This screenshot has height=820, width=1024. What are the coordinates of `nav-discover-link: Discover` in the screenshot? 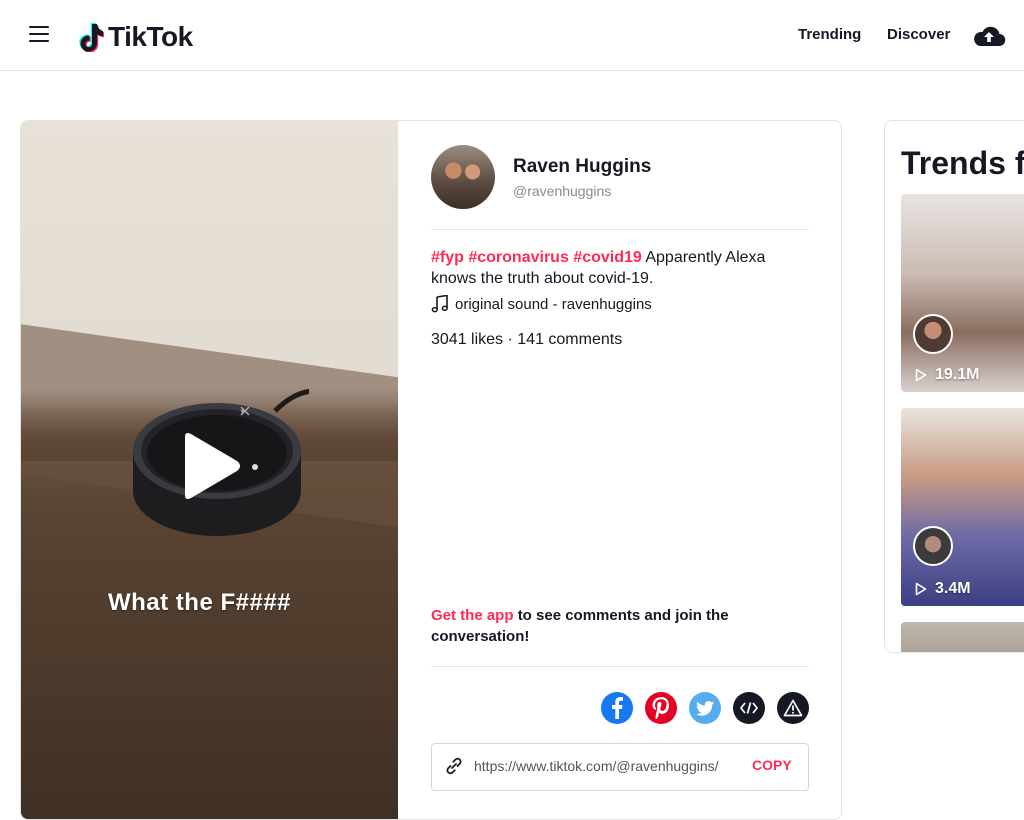 It's located at (918, 34).